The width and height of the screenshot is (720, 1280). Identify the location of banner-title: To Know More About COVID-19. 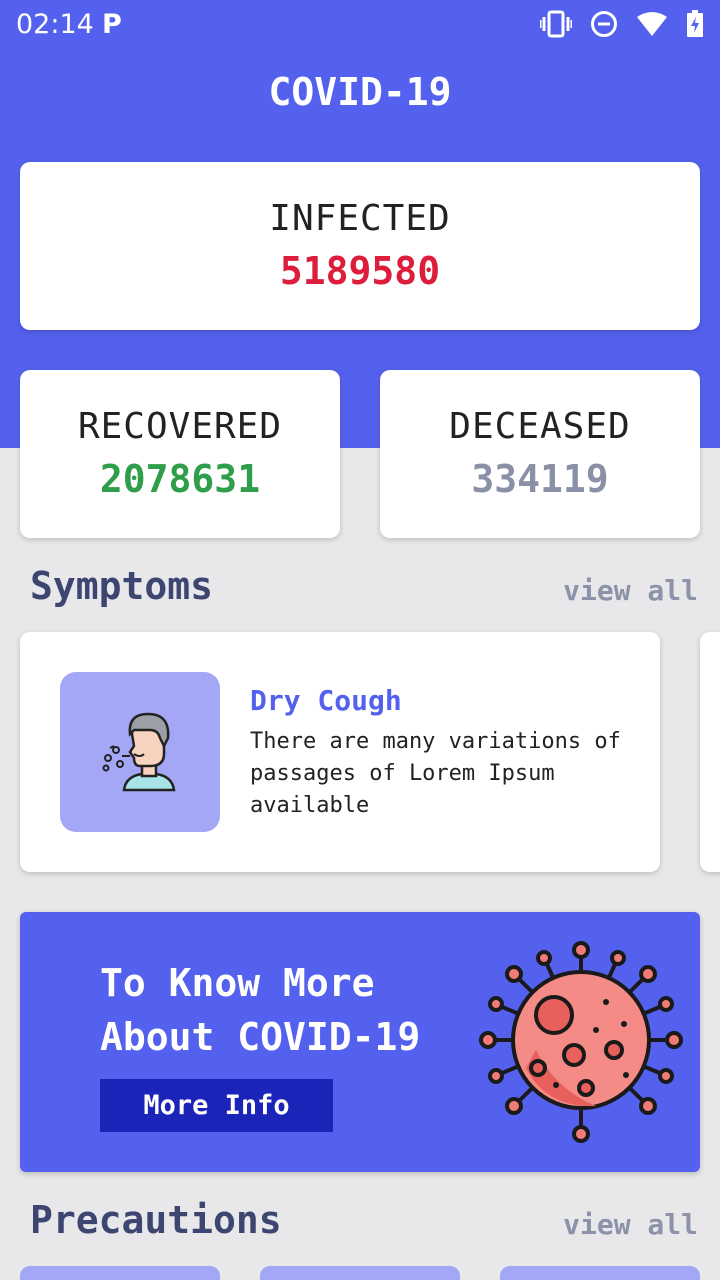
(260, 1010).